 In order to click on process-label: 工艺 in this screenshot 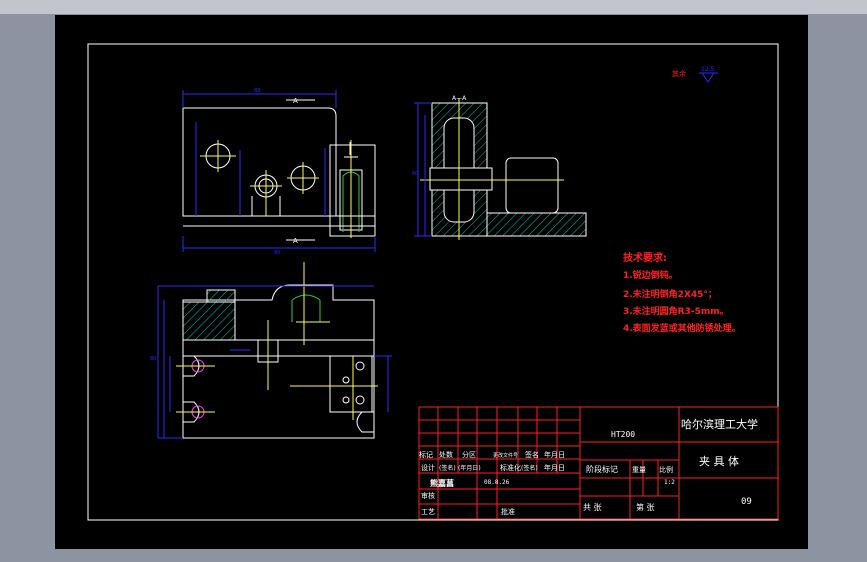, I will do `click(428, 512)`.